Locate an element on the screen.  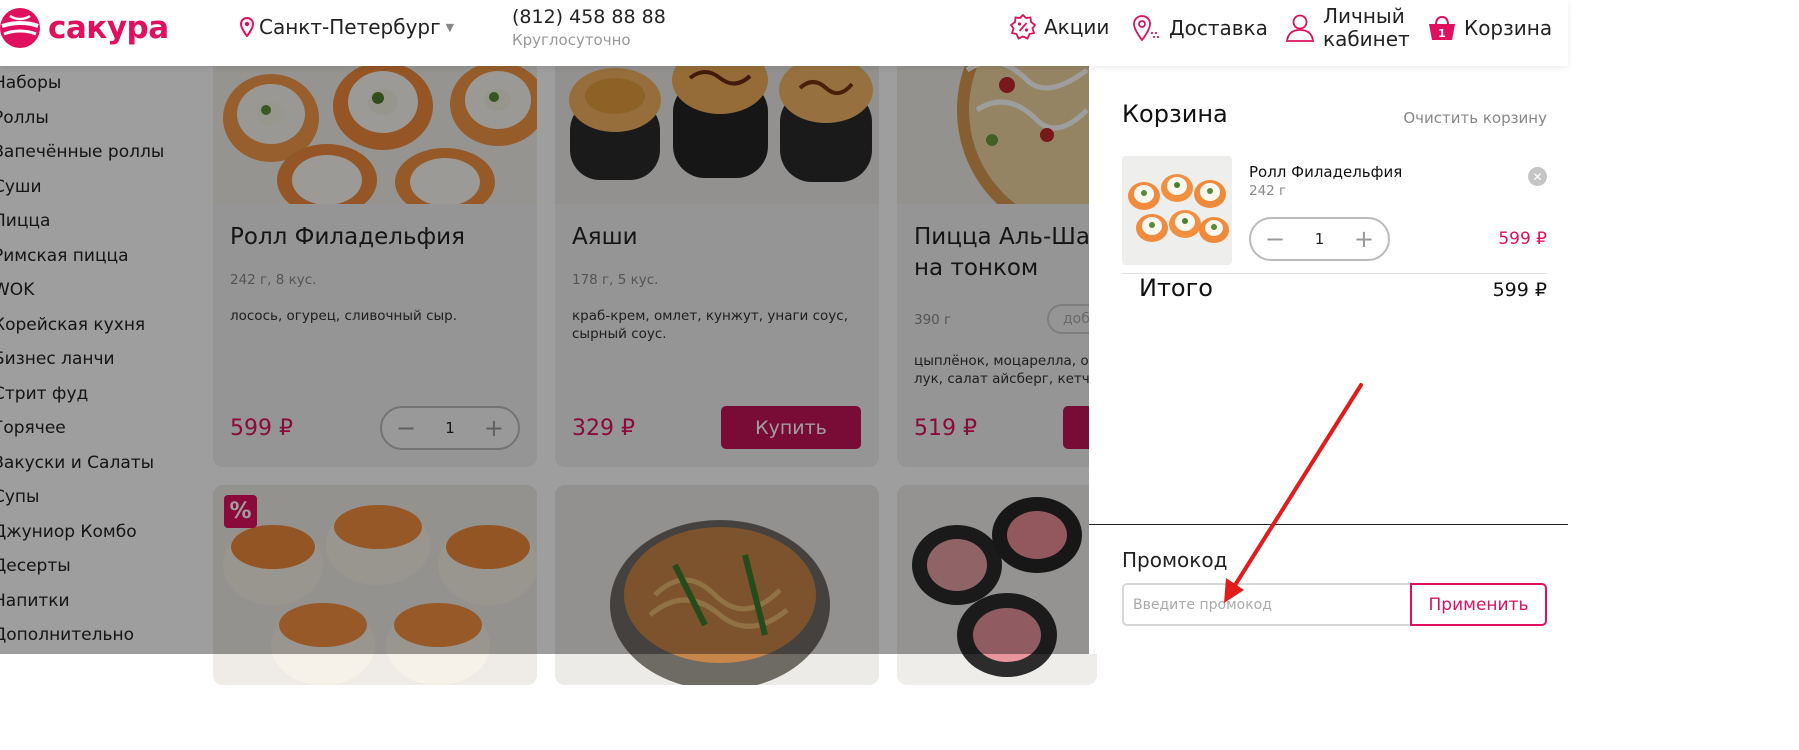
cart-item-name: Ролл Филадельфия is located at coordinates (1326, 172).